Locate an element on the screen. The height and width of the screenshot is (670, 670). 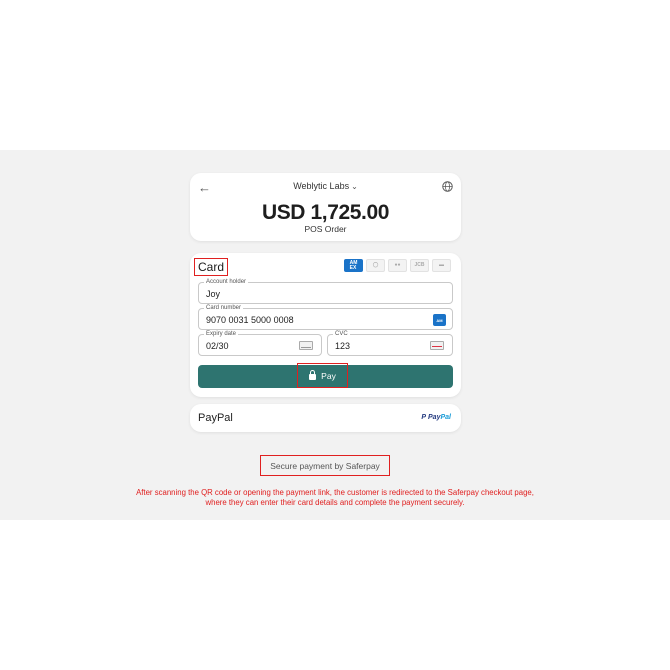
lock-icon is located at coordinates (313, 375).